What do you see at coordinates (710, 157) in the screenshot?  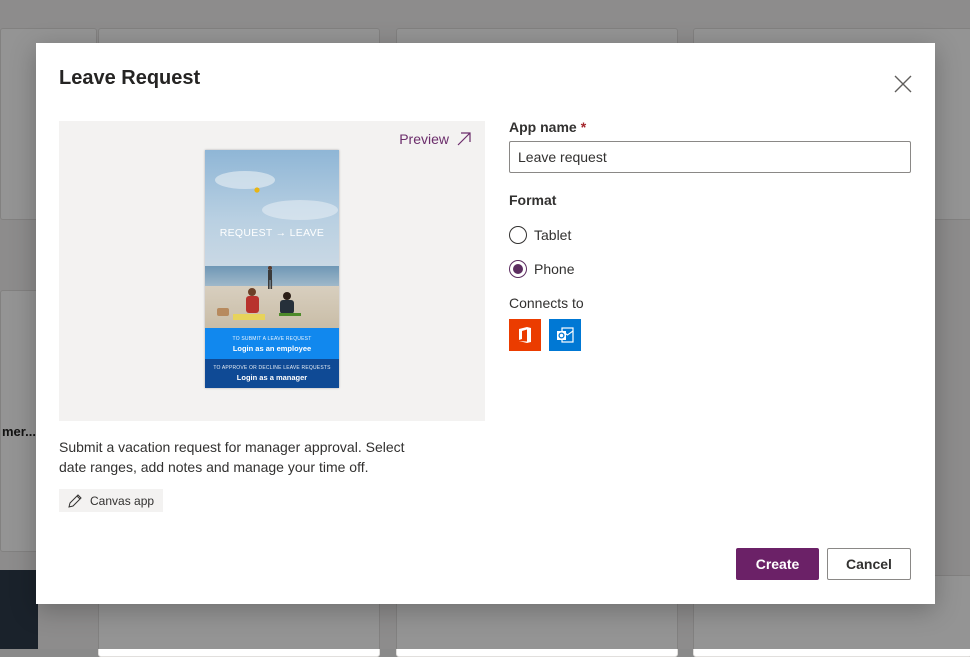 I see `app-name-input` at bounding box center [710, 157].